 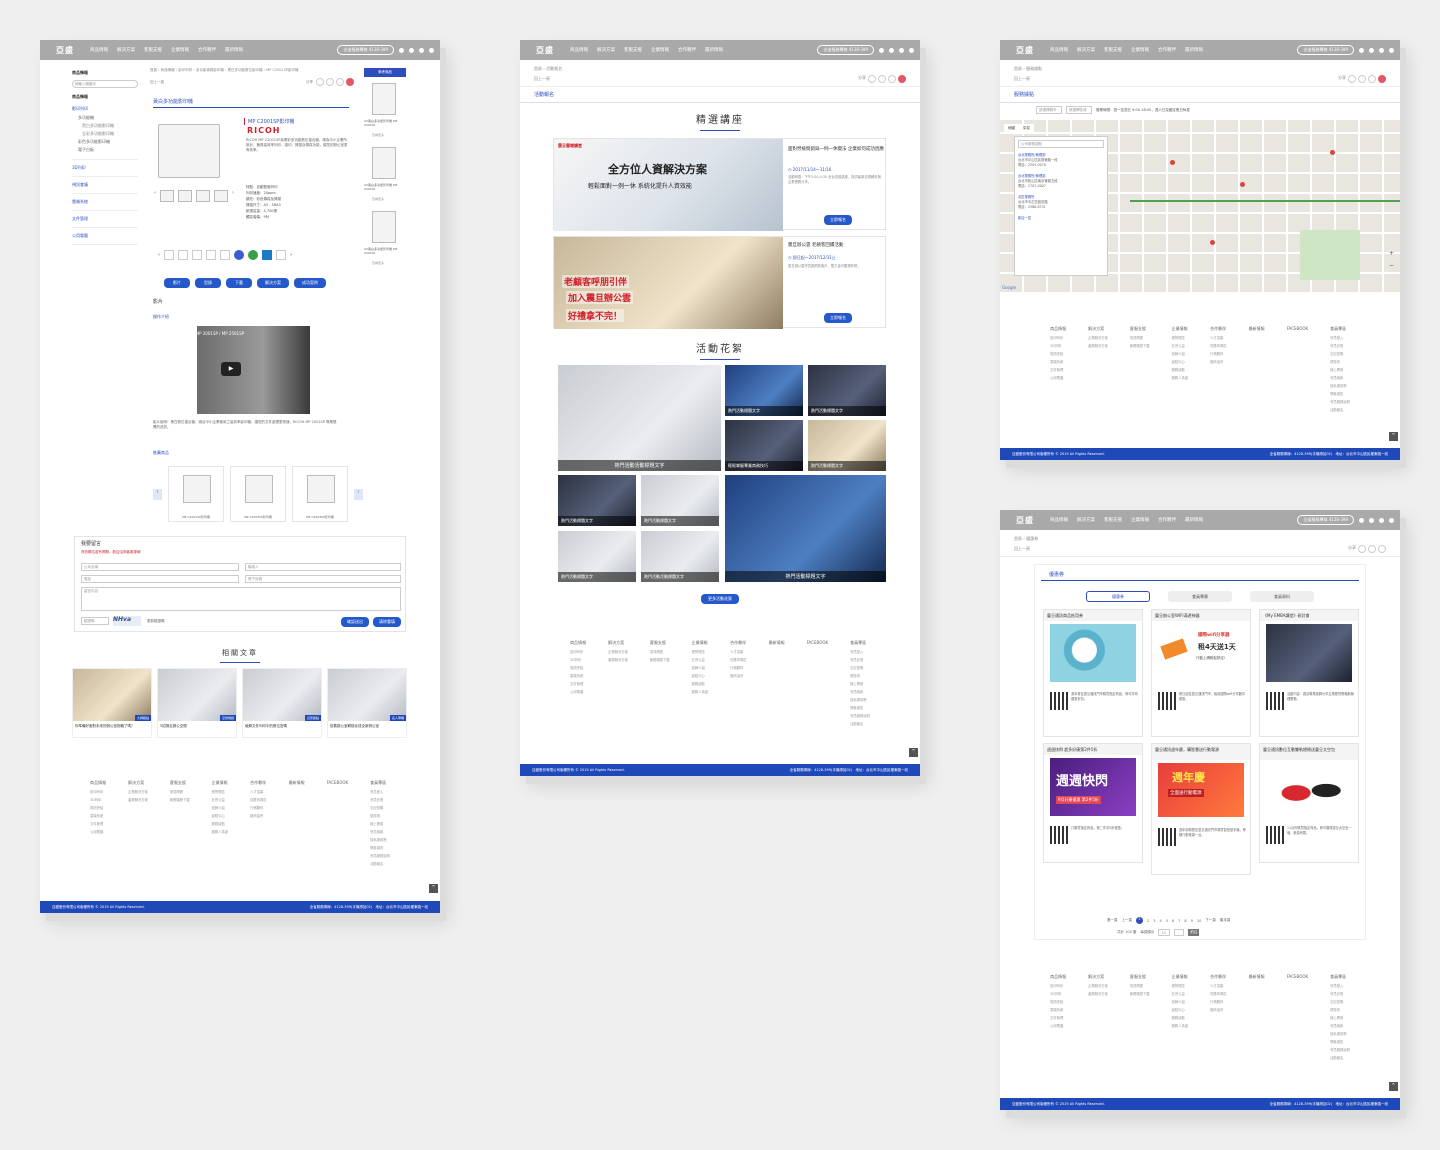 I want to click on tab-cases: 成功案例, so click(x=310, y=283).